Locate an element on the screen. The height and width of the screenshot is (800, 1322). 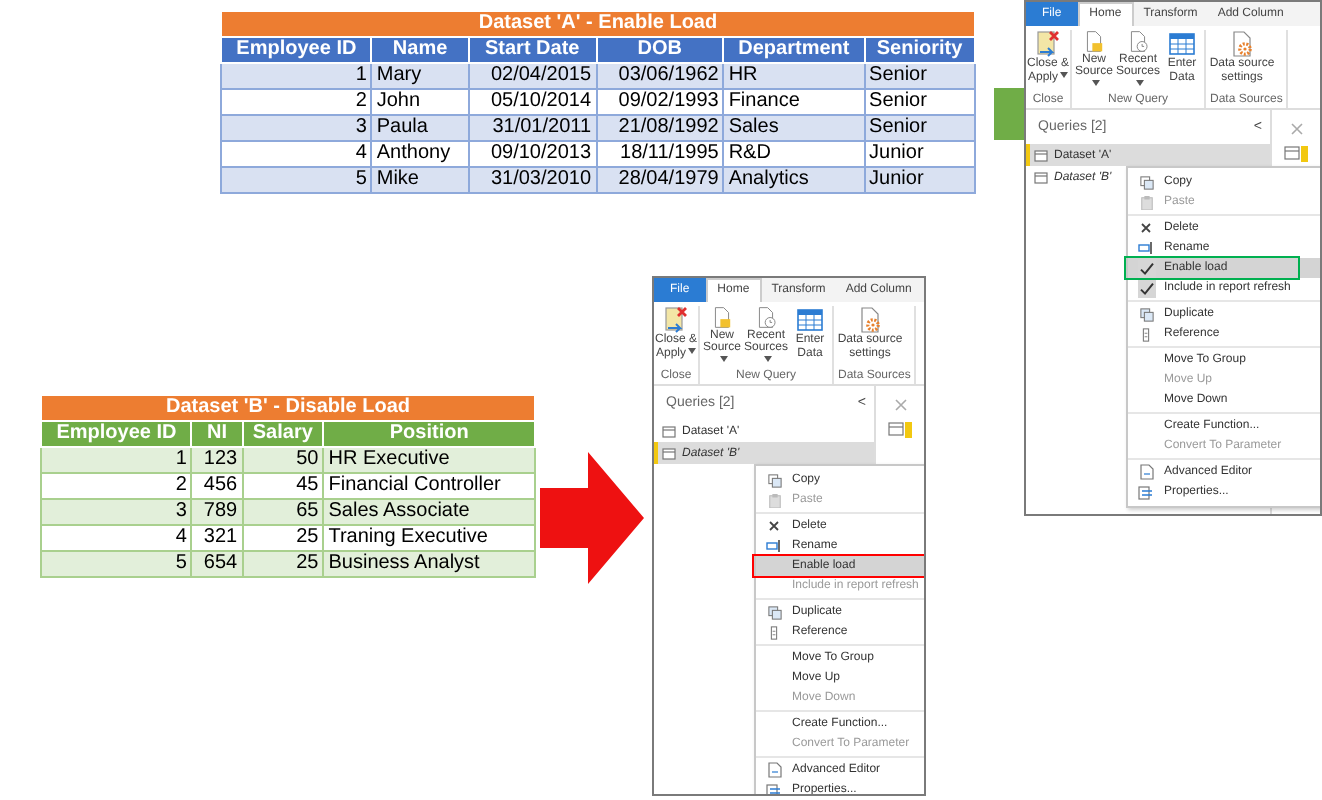
table-cell: 05/10/2014 is located at coordinates (532, 102).